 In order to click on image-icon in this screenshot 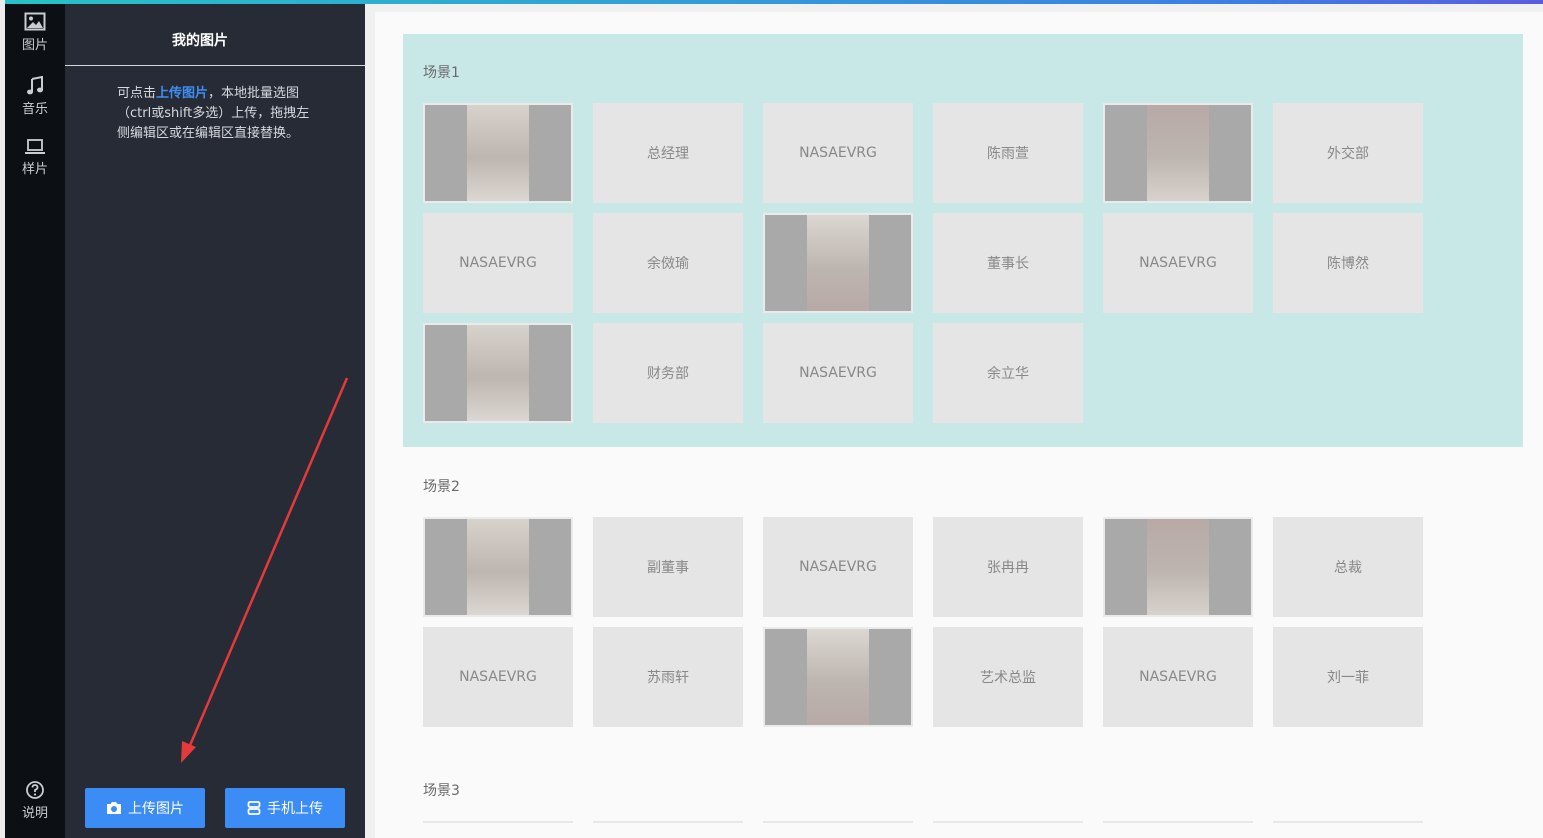, I will do `click(35, 21)`.